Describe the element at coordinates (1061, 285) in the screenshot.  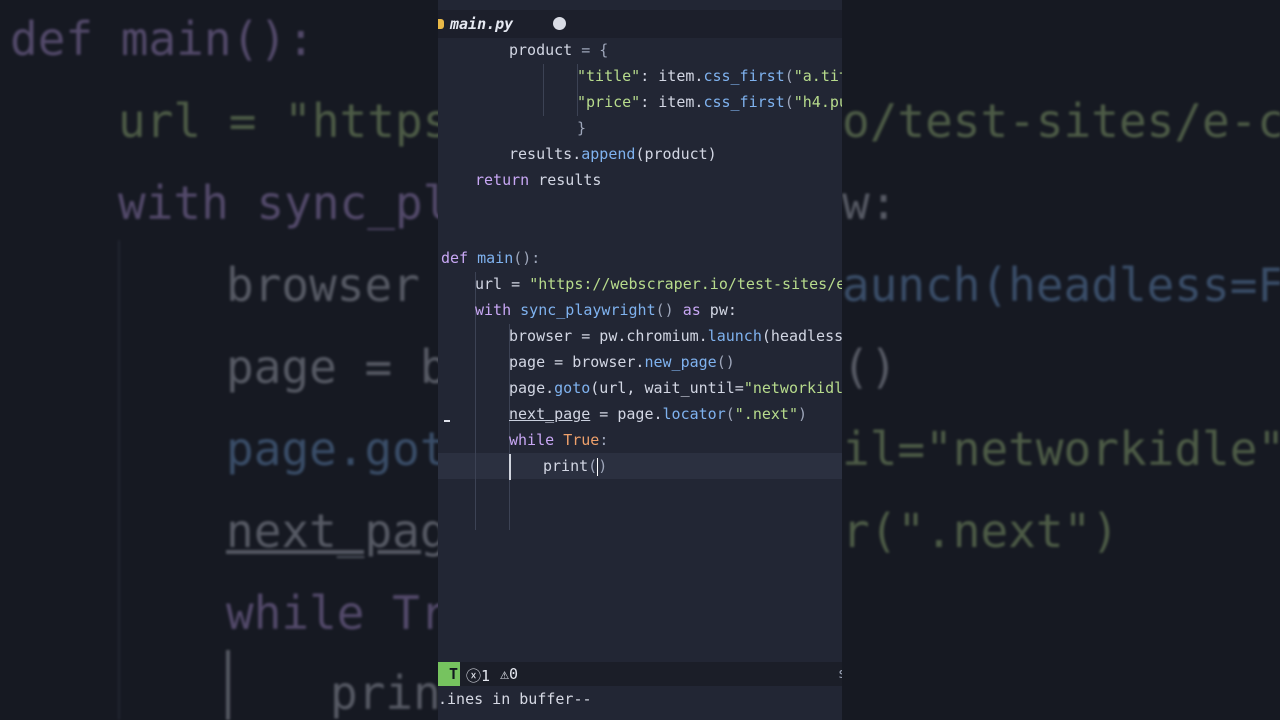
I see `bg-line: aunch(headless=Fa` at that location.